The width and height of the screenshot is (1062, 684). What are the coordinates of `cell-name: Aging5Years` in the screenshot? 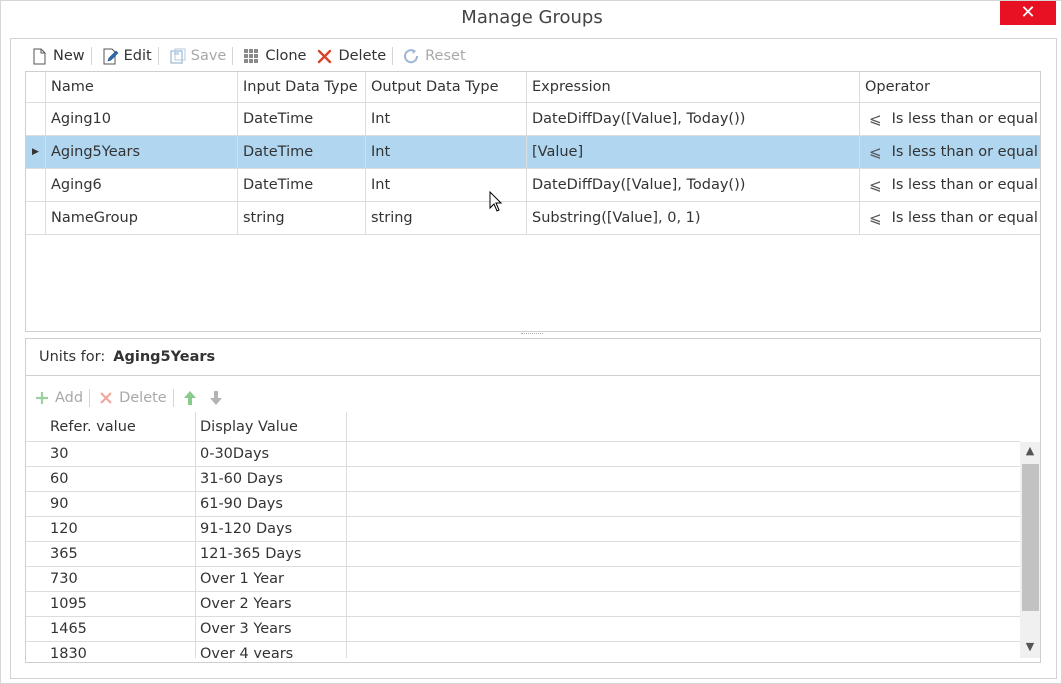 It's located at (142, 152).